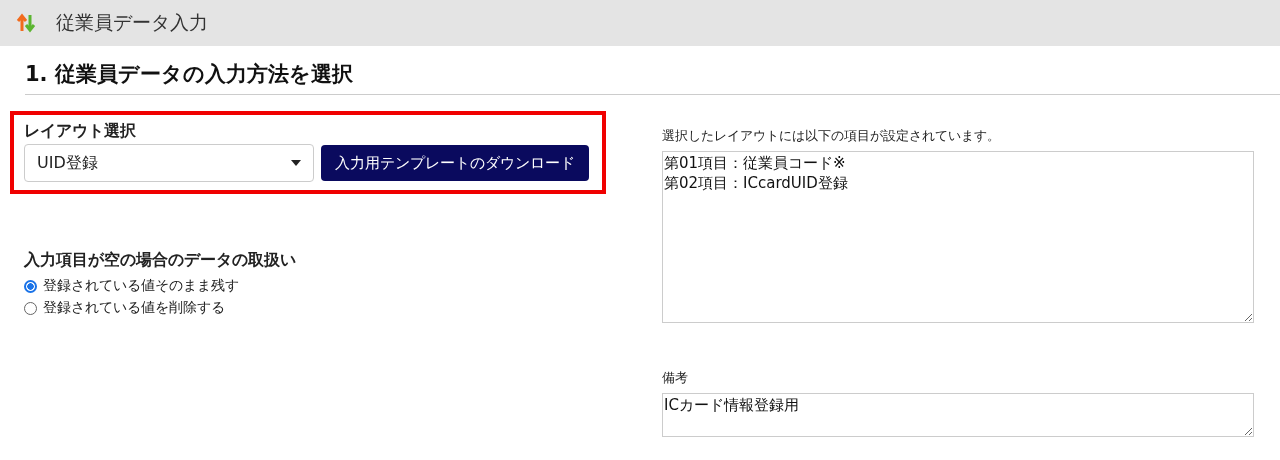 This screenshot has width=1280, height=460. What do you see at coordinates (26, 23) in the screenshot?
I see `sort-arrows-icon` at bounding box center [26, 23].